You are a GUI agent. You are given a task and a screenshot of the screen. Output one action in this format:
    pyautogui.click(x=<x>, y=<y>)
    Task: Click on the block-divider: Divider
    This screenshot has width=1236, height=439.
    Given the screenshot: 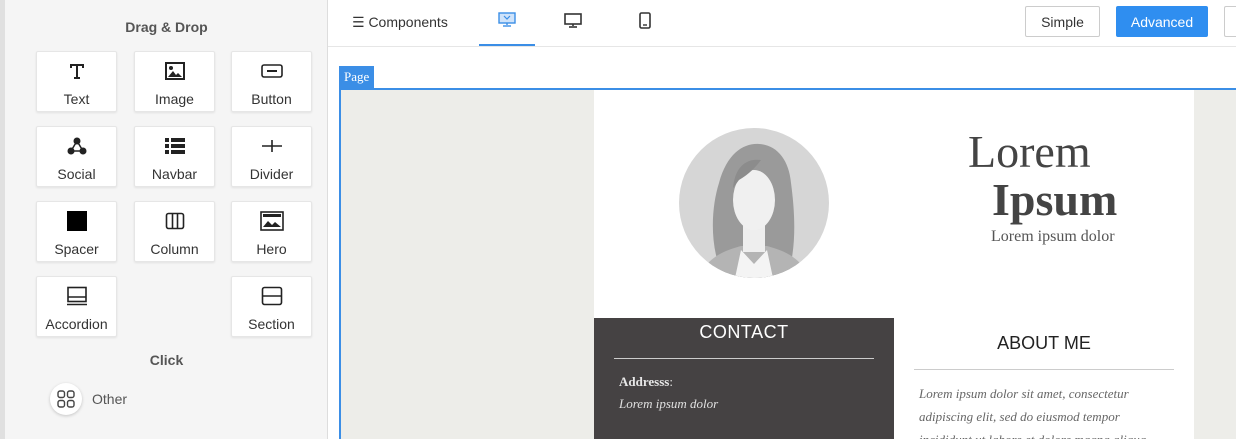 What is the action you would take?
    pyautogui.click(x=271, y=156)
    